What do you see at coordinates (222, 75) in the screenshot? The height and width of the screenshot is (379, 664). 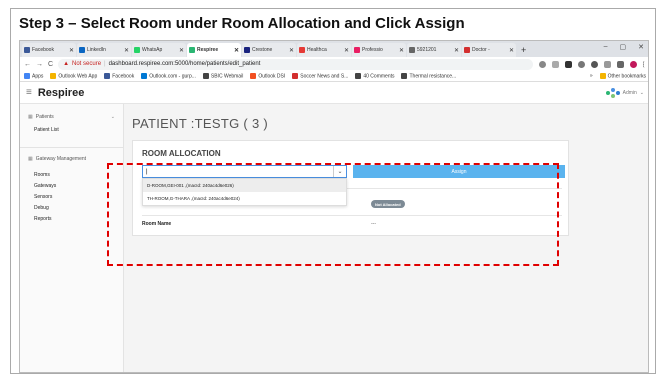 I see `bookmark-item: SBIC Webmail` at bounding box center [222, 75].